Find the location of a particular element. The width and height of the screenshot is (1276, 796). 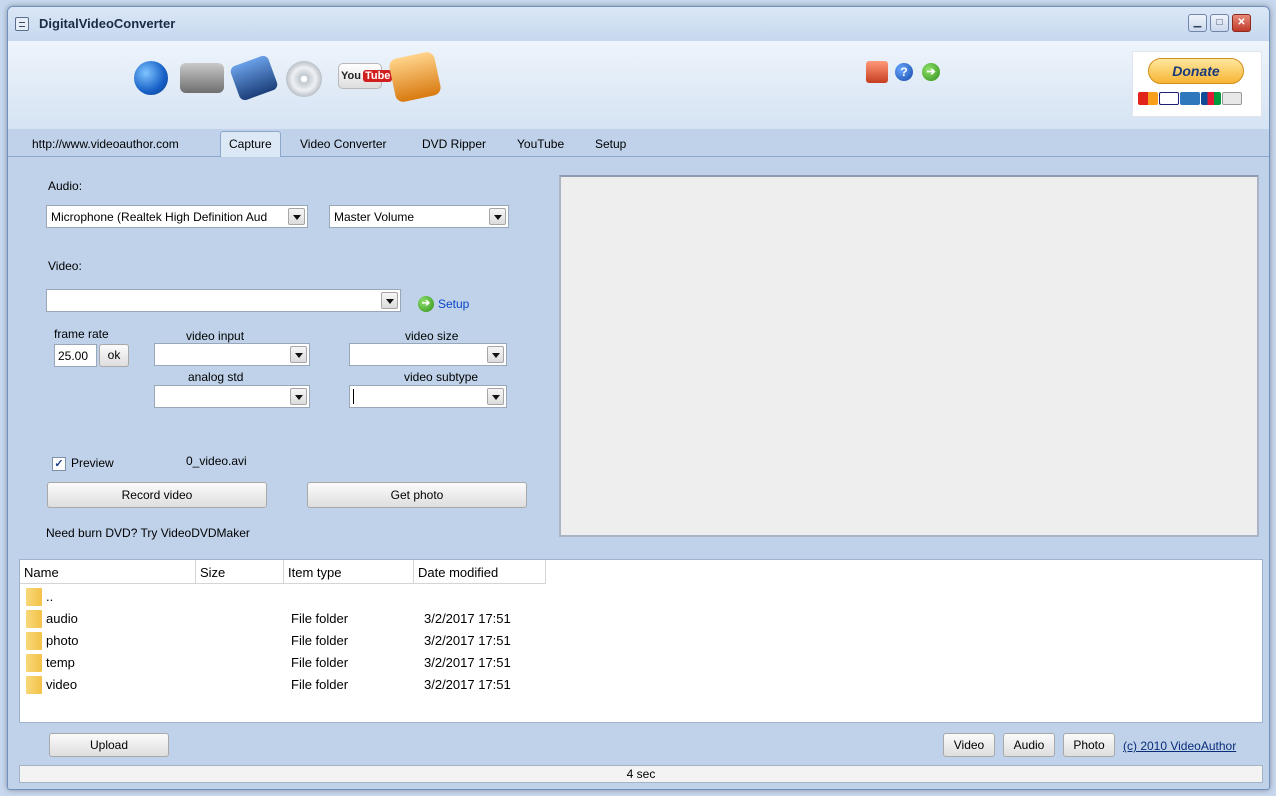

video-label: Video: is located at coordinates (65, 266).